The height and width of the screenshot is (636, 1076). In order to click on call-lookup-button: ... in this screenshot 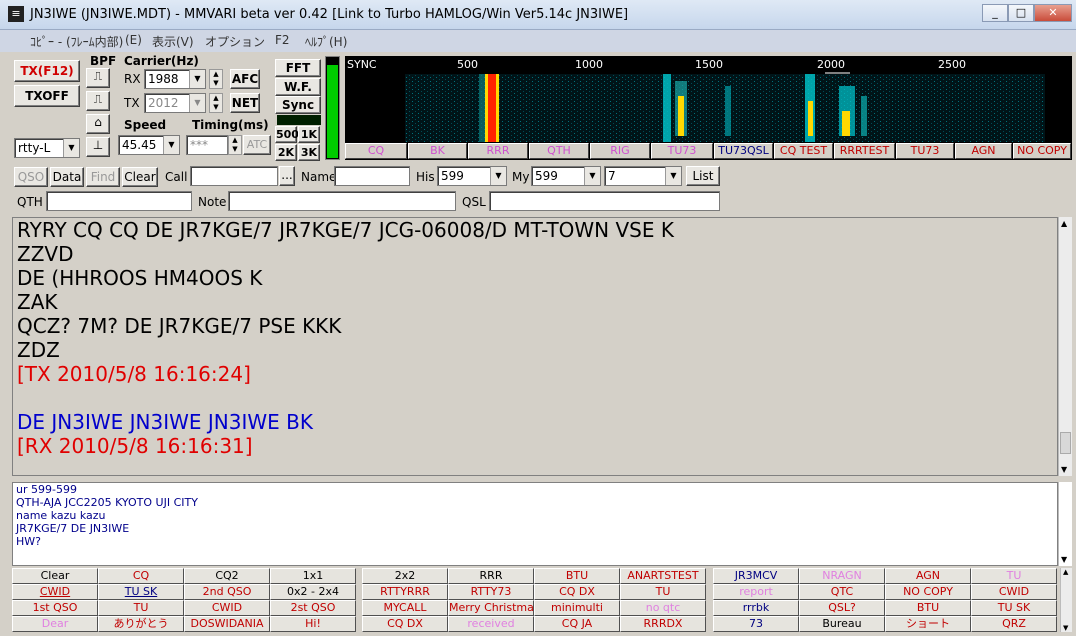, I will do `click(287, 176)`.